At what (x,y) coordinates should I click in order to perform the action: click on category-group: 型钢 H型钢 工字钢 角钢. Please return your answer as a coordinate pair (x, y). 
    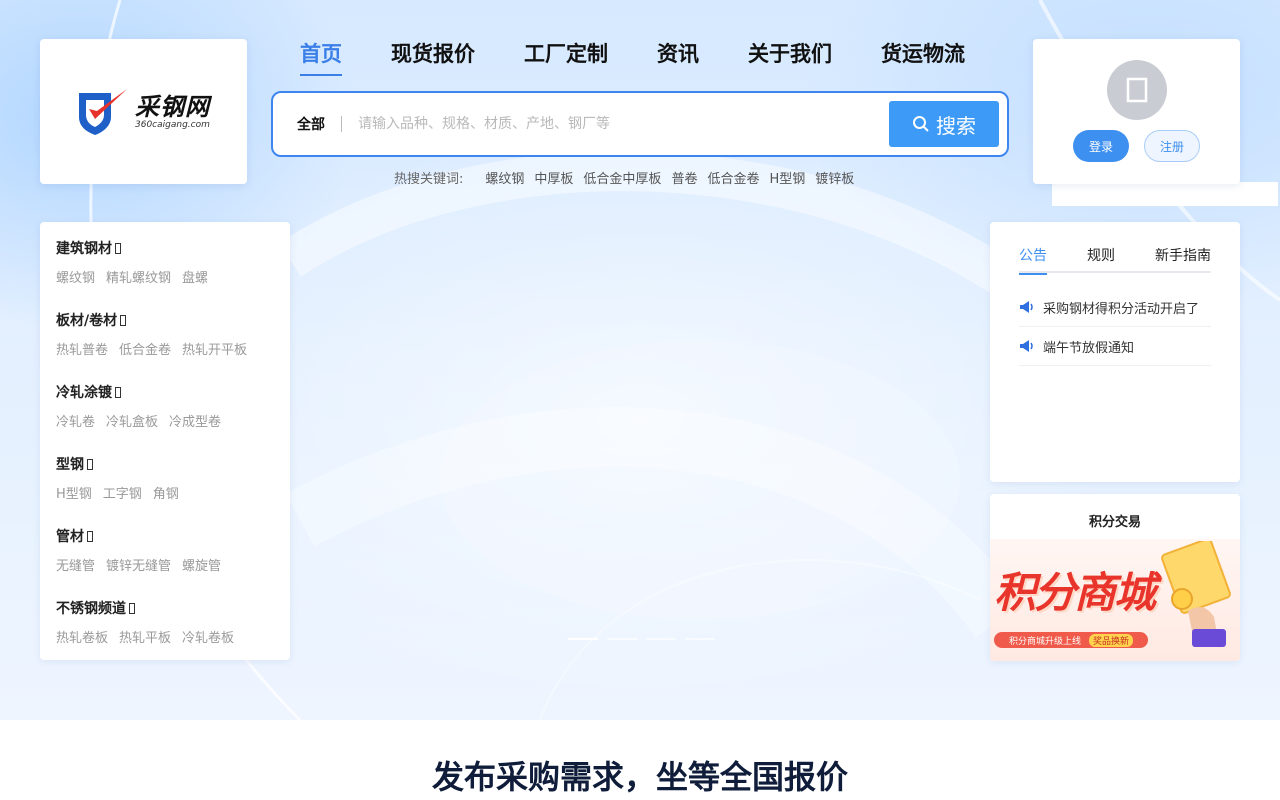
    Looking at the image, I should click on (123, 478).